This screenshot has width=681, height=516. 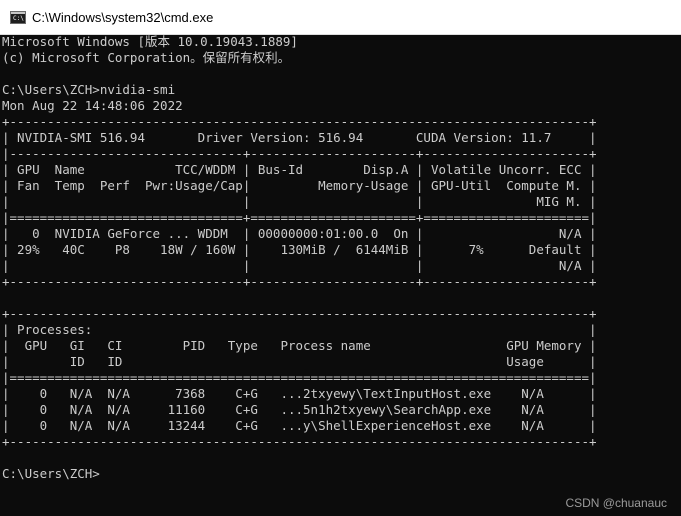 What do you see at coordinates (89, 89) in the screenshot?
I see `console-line-command: C:\Users\ZCH>nvidia-smi` at bounding box center [89, 89].